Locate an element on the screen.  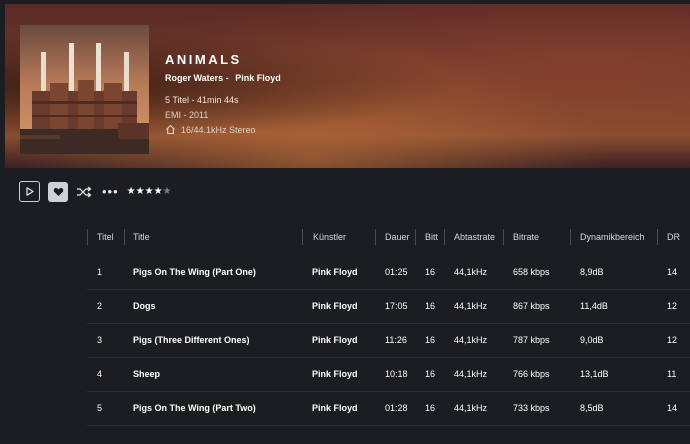
track-dynamic-range: 8,5dB is located at coordinates (592, 408).